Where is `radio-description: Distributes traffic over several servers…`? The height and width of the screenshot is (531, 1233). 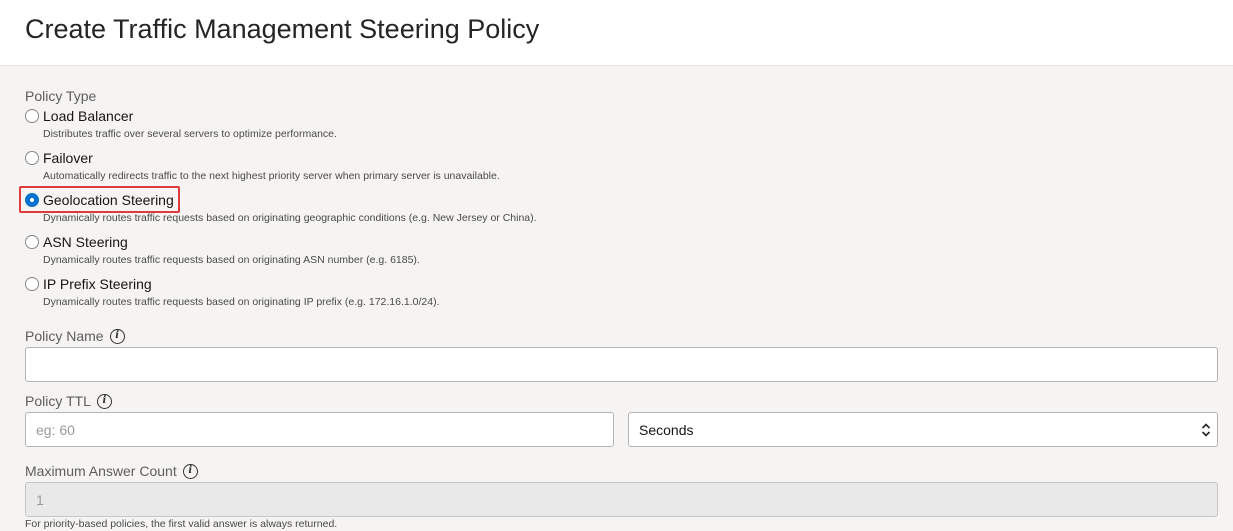 radio-description: Distributes traffic over several servers… is located at coordinates (190, 134).